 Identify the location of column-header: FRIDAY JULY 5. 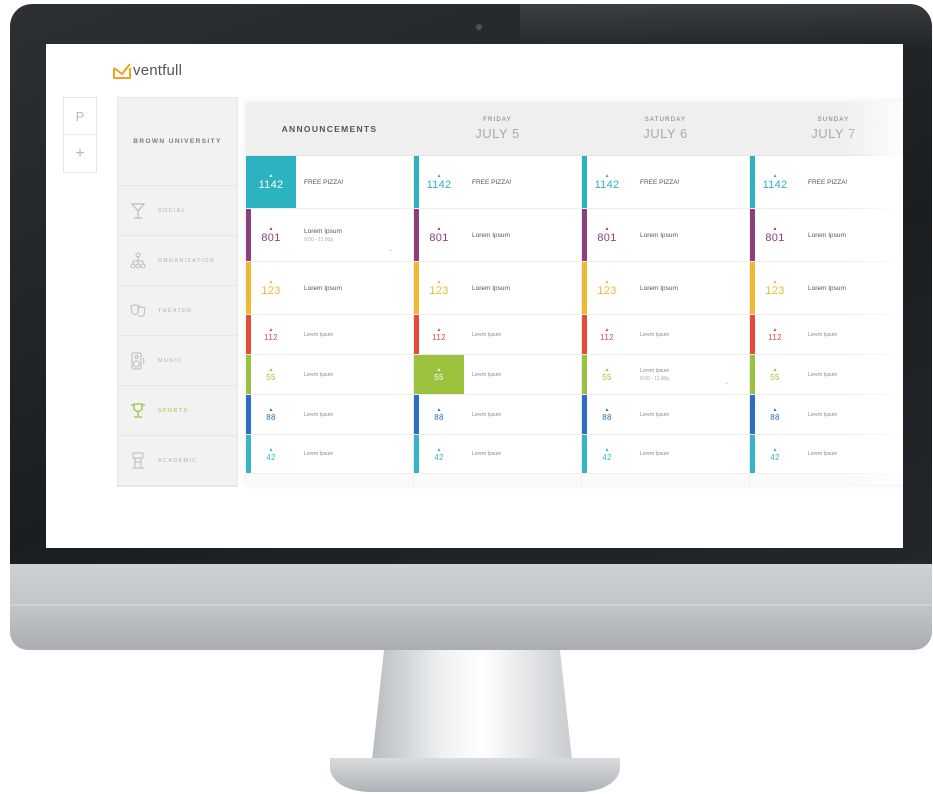
(497, 129).